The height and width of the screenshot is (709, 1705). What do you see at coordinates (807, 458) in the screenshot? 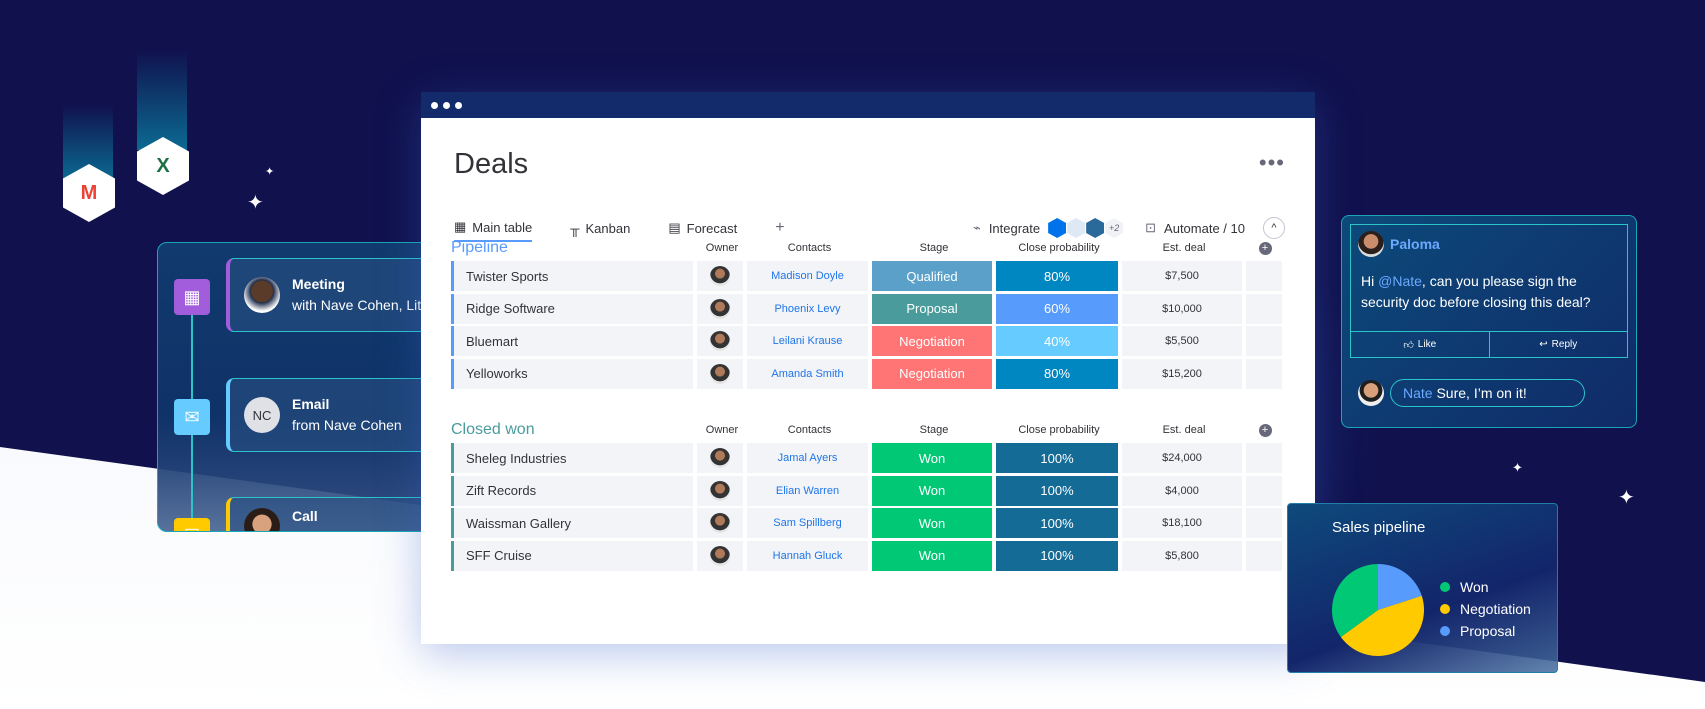
I see `contact-link: Jamal Ayers` at bounding box center [807, 458].